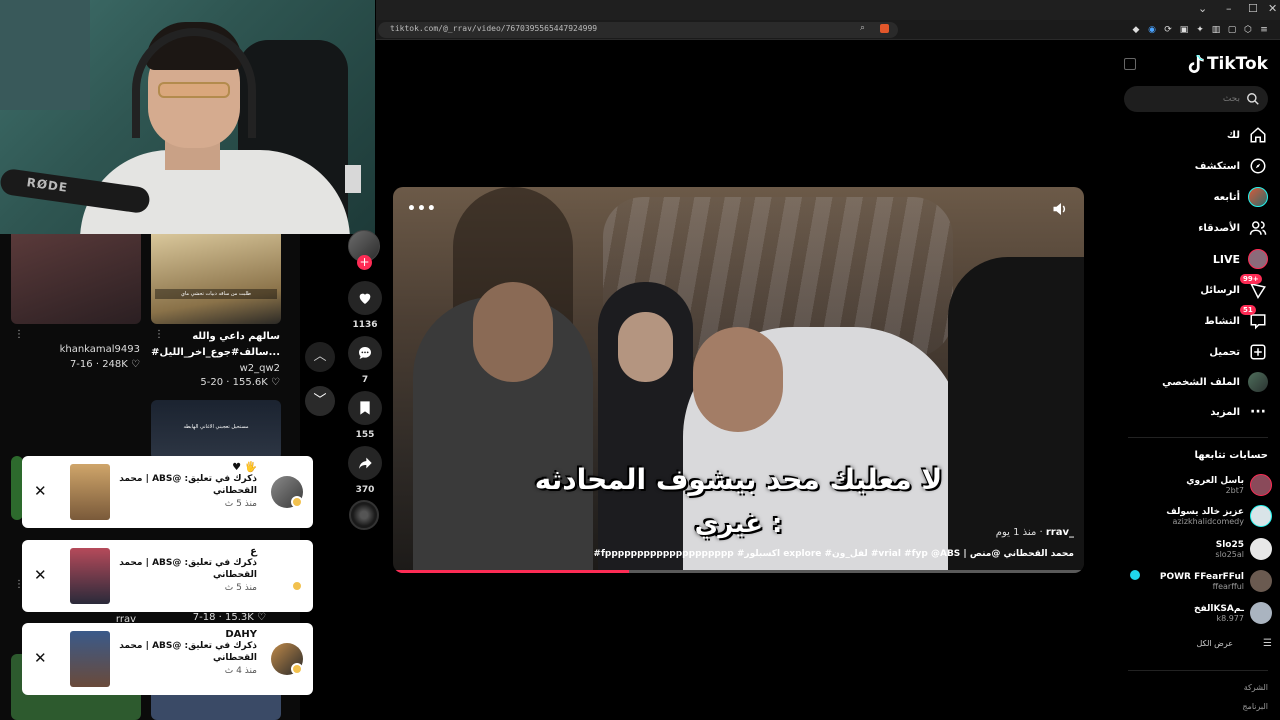  Describe the element at coordinates (1202, 8) in the screenshot. I see `chevron-down-icon: ⌄` at that location.